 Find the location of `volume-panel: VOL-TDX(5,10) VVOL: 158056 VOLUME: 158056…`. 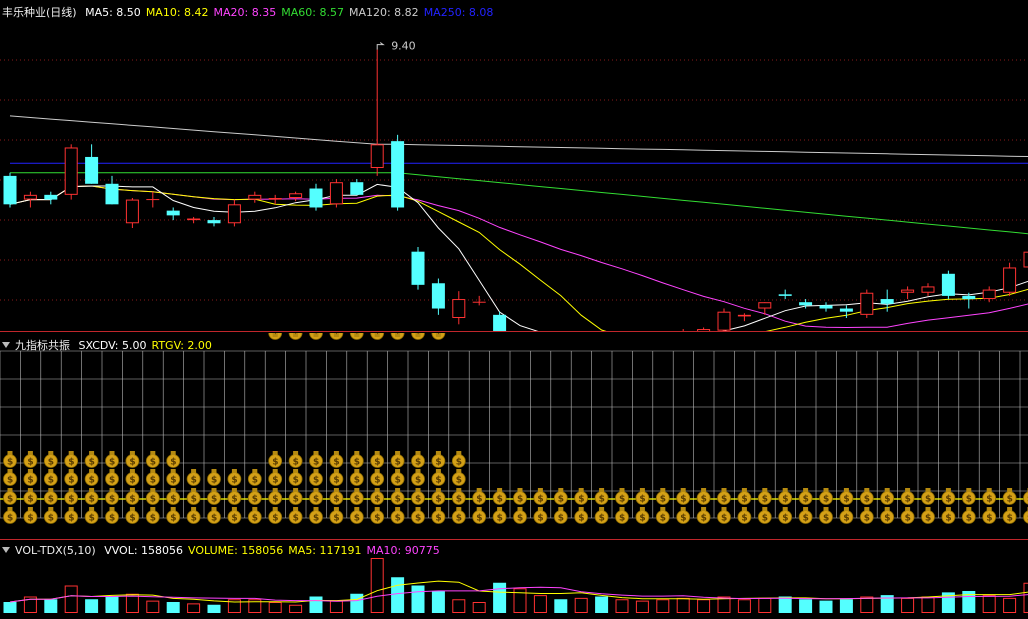

volume-panel: VOL-TDX(5,10) VVOL: 158056 VOLUME: 158056… is located at coordinates (514, 579).